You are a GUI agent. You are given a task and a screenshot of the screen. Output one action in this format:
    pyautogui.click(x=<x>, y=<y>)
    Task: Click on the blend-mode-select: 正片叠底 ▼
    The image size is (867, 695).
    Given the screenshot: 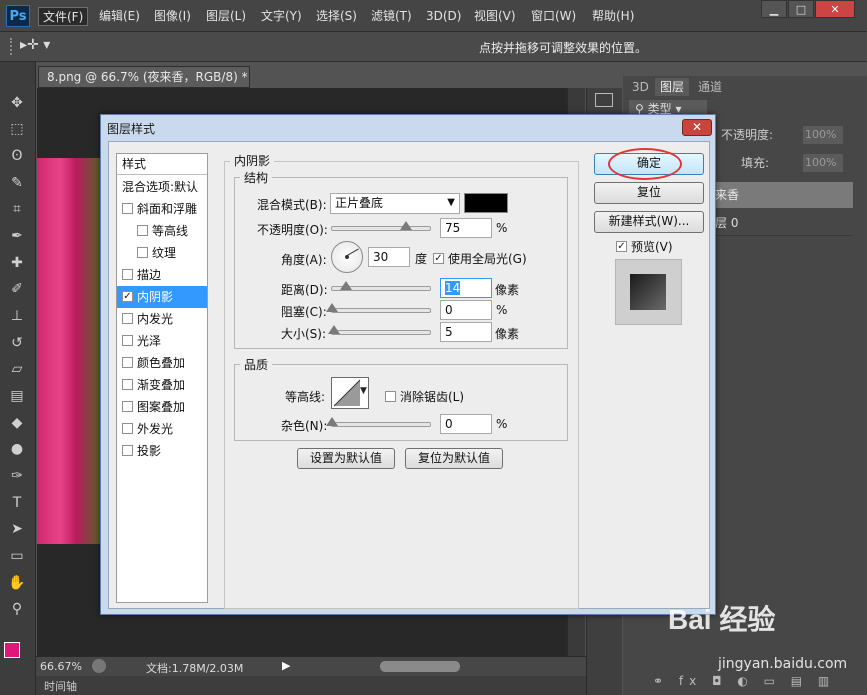 What is the action you would take?
    pyautogui.click(x=395, y=203)
    